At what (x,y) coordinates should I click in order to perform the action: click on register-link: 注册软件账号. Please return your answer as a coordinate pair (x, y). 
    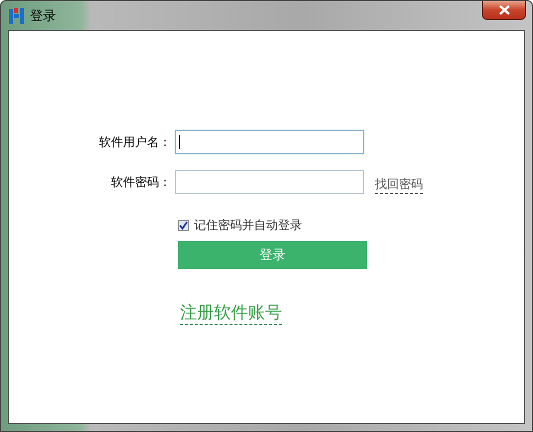
    Looking at the image, I should click on (231, 313).